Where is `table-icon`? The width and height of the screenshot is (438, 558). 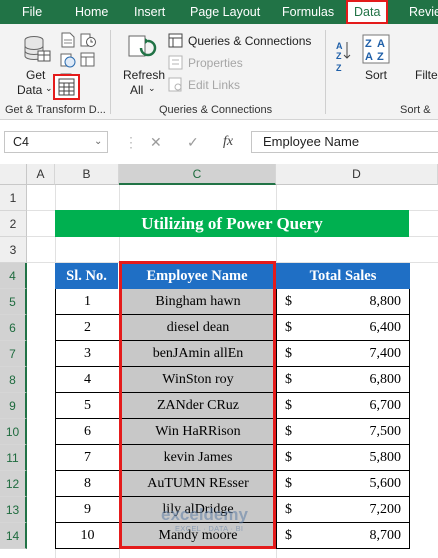
table-icon is located at coordinates (66, 87).